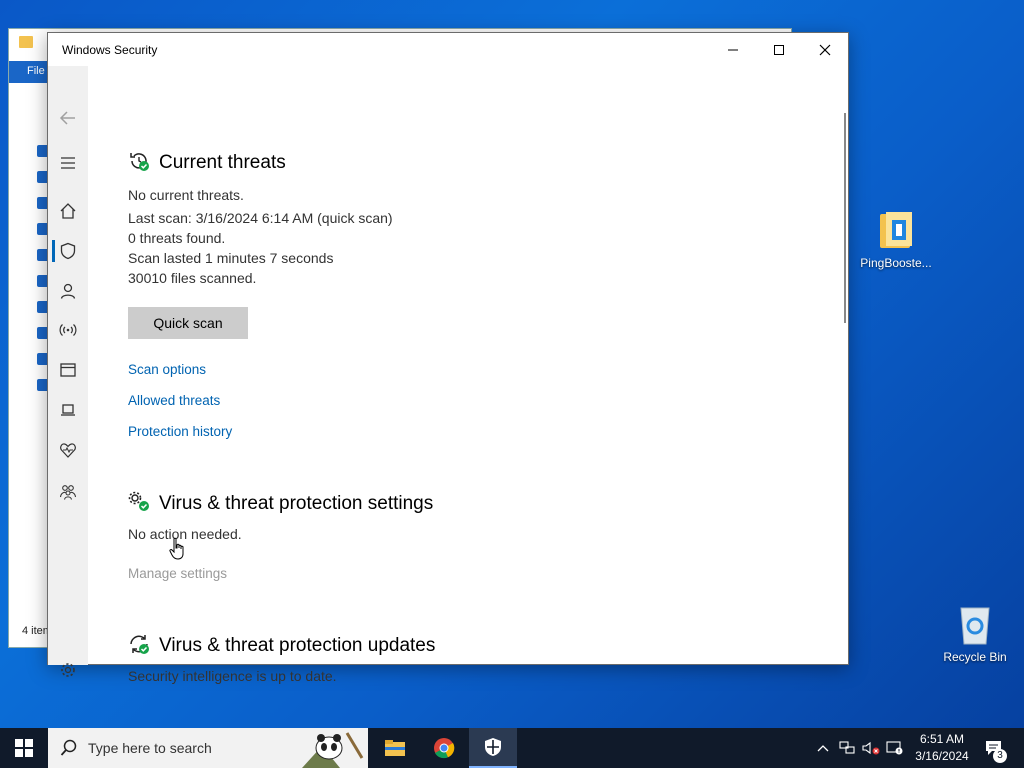 The height and width of the screenshot is (768, 1024). Describe the element at coordinates (139, 162) in the screenshot. I see `history-check-icon` at that location.